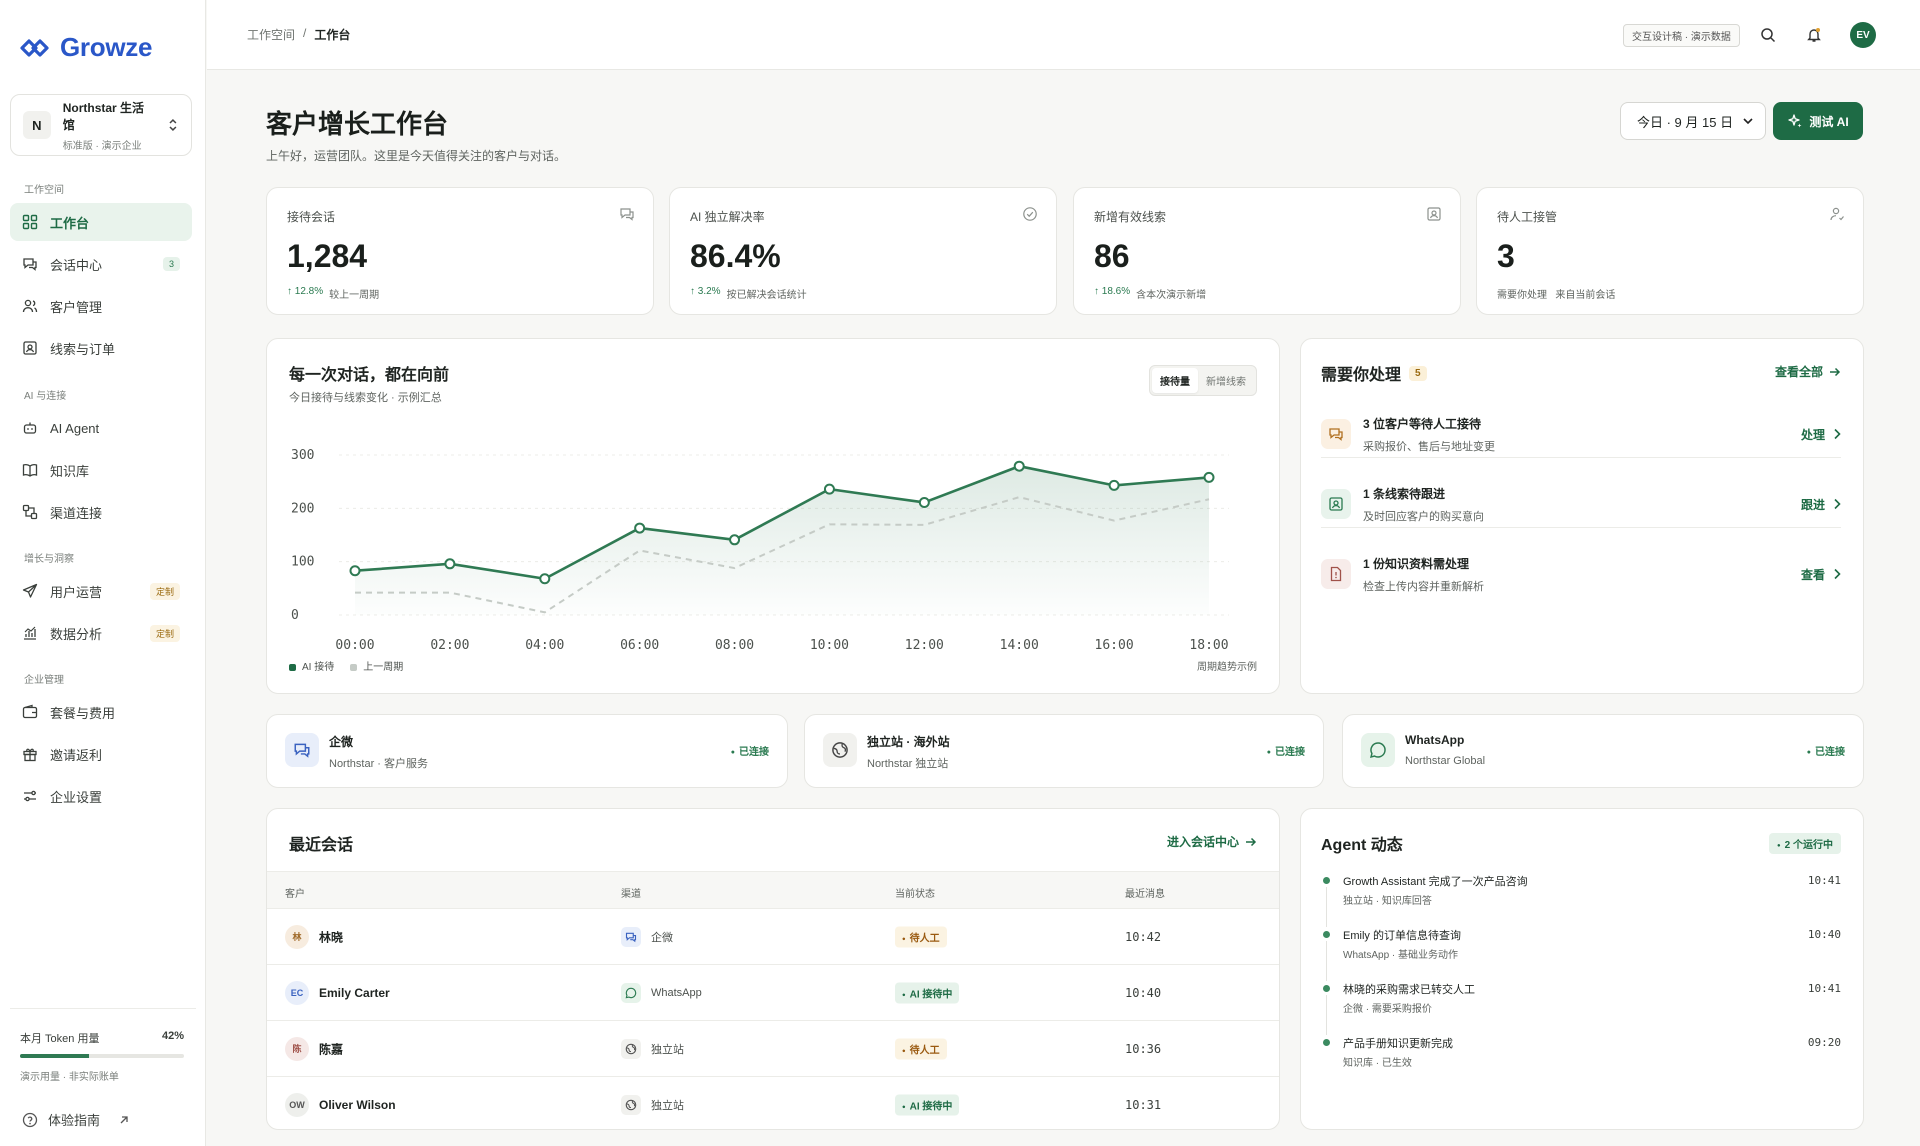 Image resolution: width=1920 pixels, height=1146 pixels. Describe the element at coordinates (460, 251) in the screenshot. I see `kpi-card-sessions: 接待会话 1,284 ↑ 12.8% 较上一周期` at that location.